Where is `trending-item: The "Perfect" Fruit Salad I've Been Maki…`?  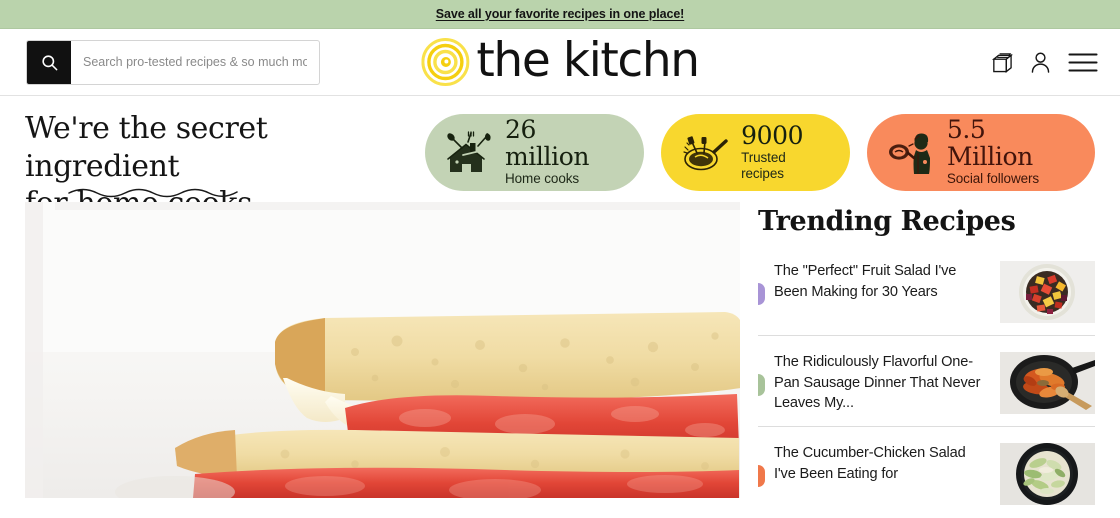 trending-item: The "Perfect" Fruit Salad I've Been Maki… is located at coordinates (926, 294).